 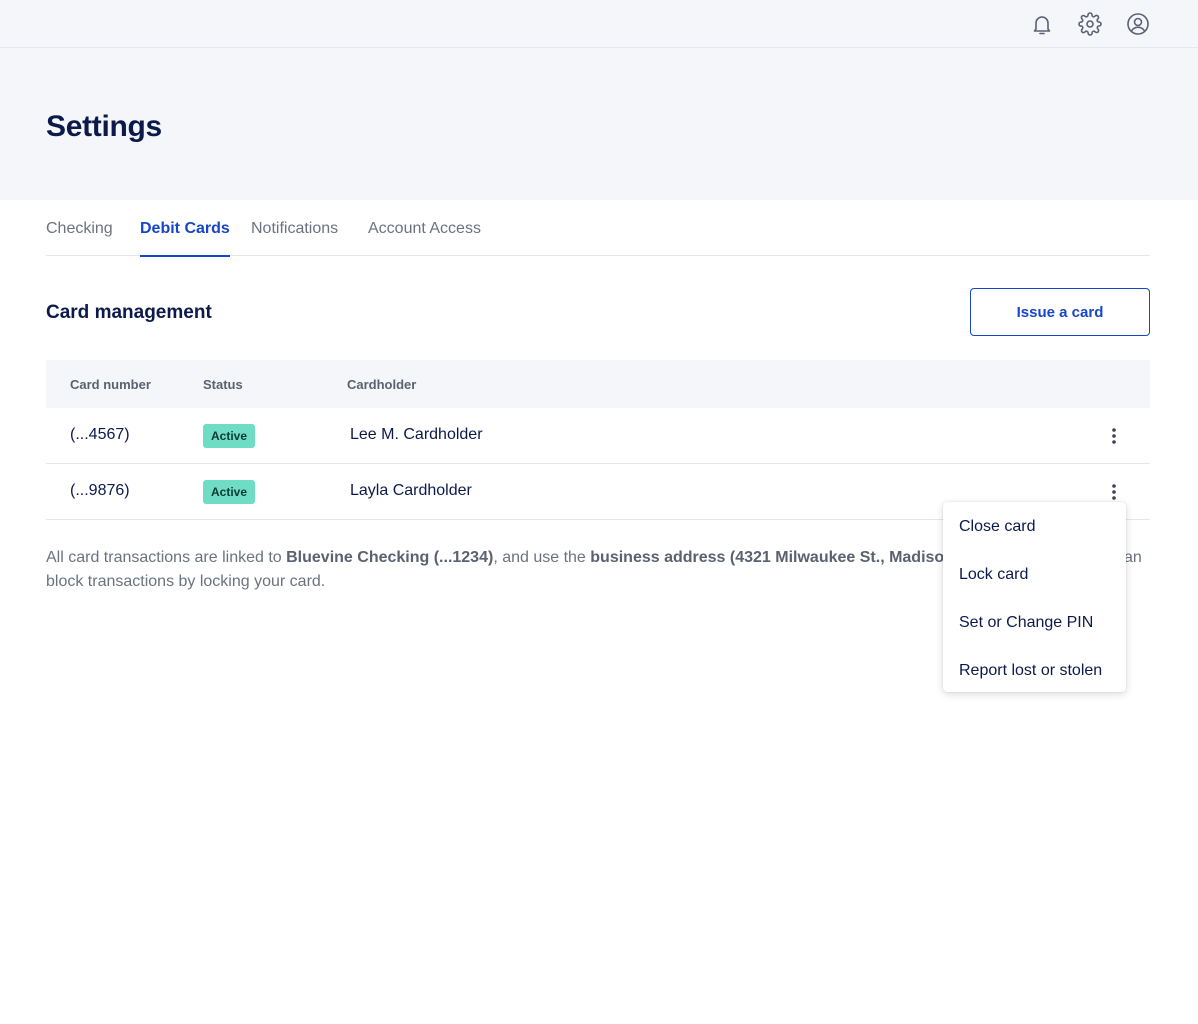 What do you see at coordinates (411, 490) in the screenshot?
I see `cardholder-name: Layla Cardholder` at bounding box center [411, 490].